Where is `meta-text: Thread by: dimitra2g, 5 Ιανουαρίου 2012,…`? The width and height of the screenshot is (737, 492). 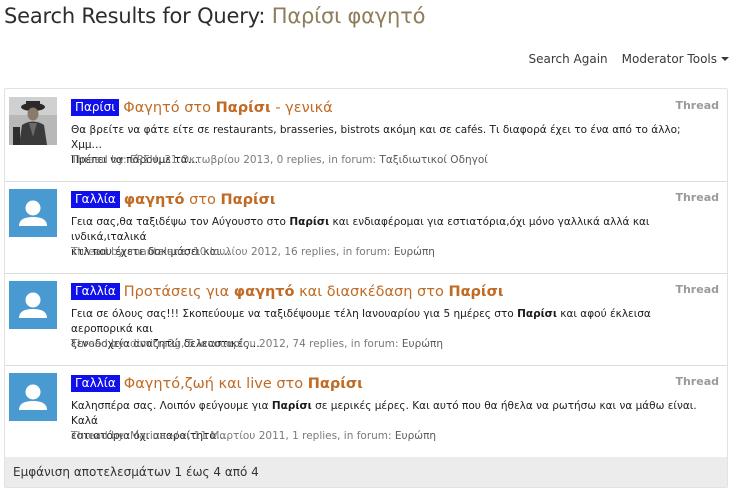
meta-text: Thread by: dimitra2g, 5 Ιανουαρίου 2012,… is located at coordinates (236, 344).